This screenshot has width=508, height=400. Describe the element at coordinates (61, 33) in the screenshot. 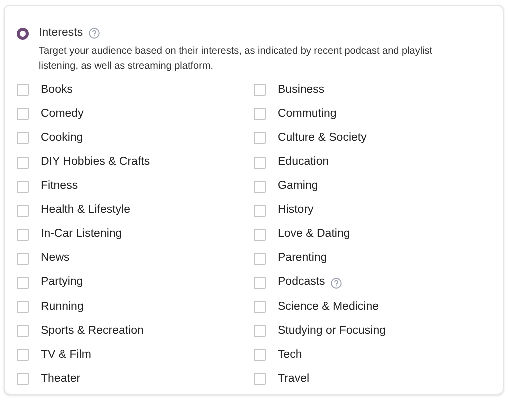

I see `option-label: Interests` at that location.